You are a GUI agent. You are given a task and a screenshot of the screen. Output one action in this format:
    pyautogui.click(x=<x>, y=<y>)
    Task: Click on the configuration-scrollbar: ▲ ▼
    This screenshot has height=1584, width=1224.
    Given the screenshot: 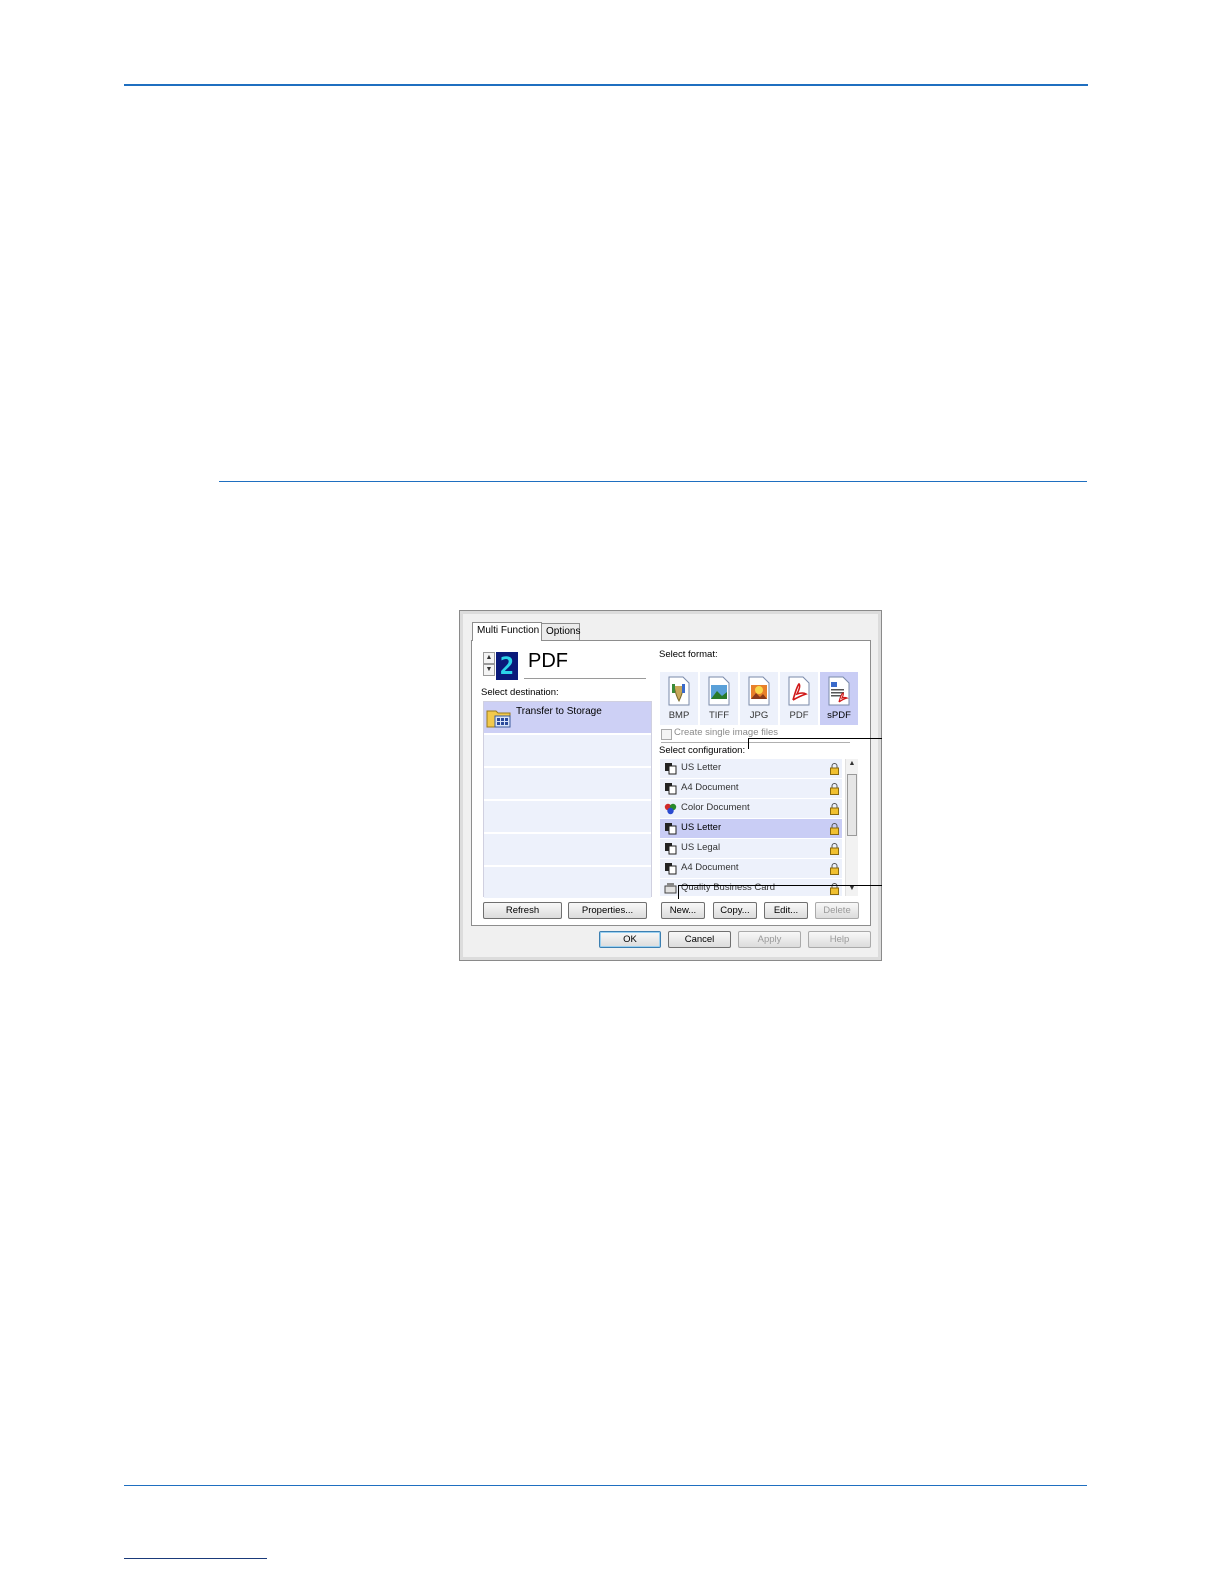 What is the action you would take?
    pyautogui.click(x=851, y=827)
    